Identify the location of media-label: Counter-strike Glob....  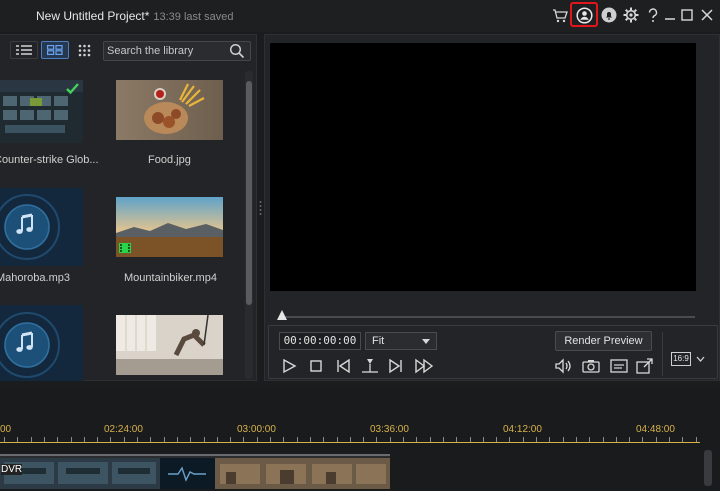
(49, 160).